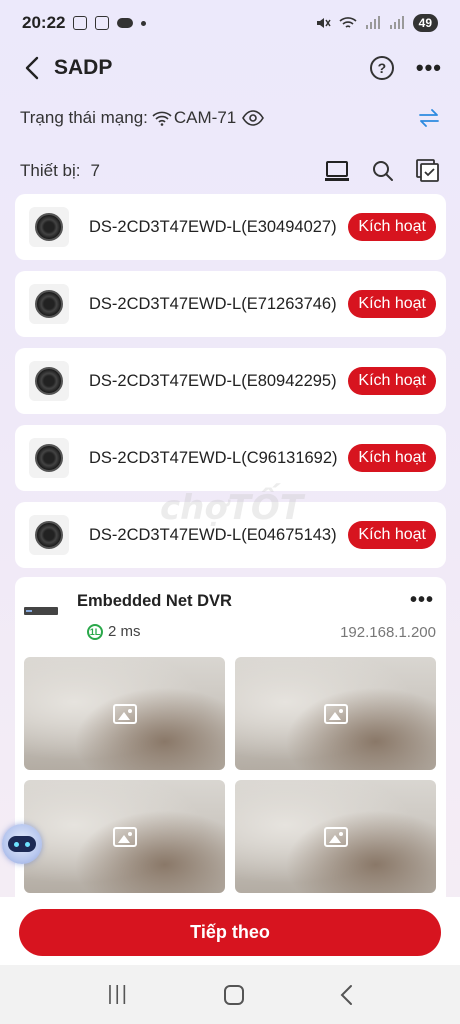 Image resolution: width=460 pixels, height=1024 pixels. I want to click on screenshot-icon, so click(80, 23).